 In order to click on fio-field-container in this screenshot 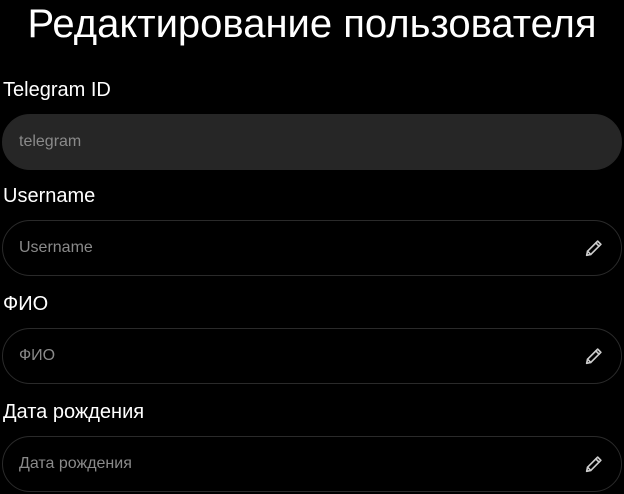, I will do `click(312, 356)`.